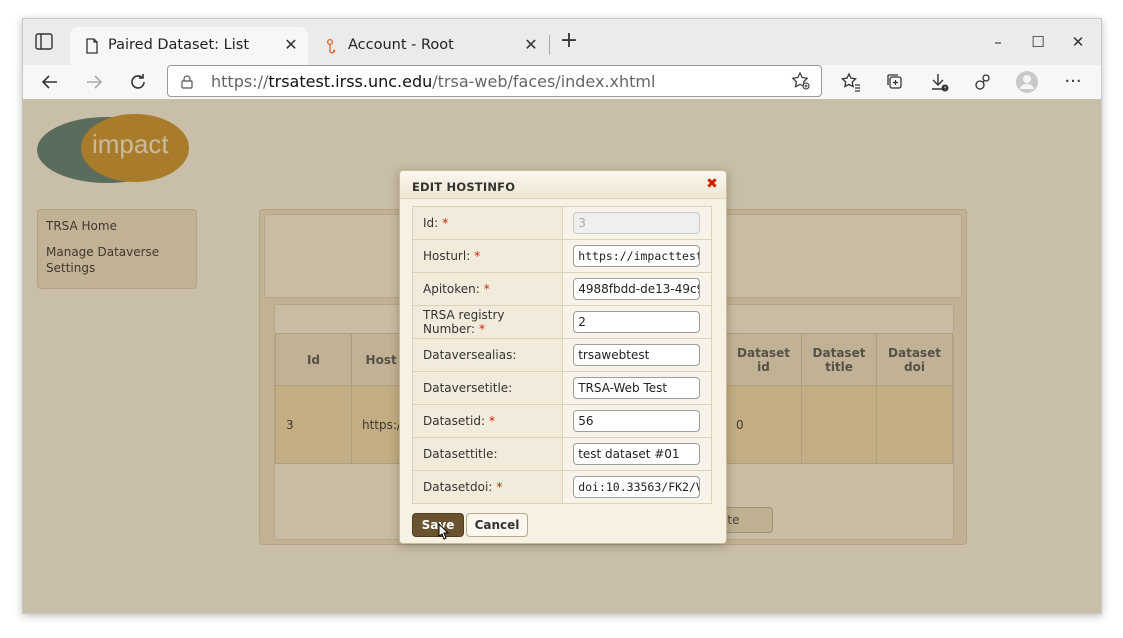  I want to click on form-row-datasettitle: Datasettitle: test dataset #01, so click(561, 454).